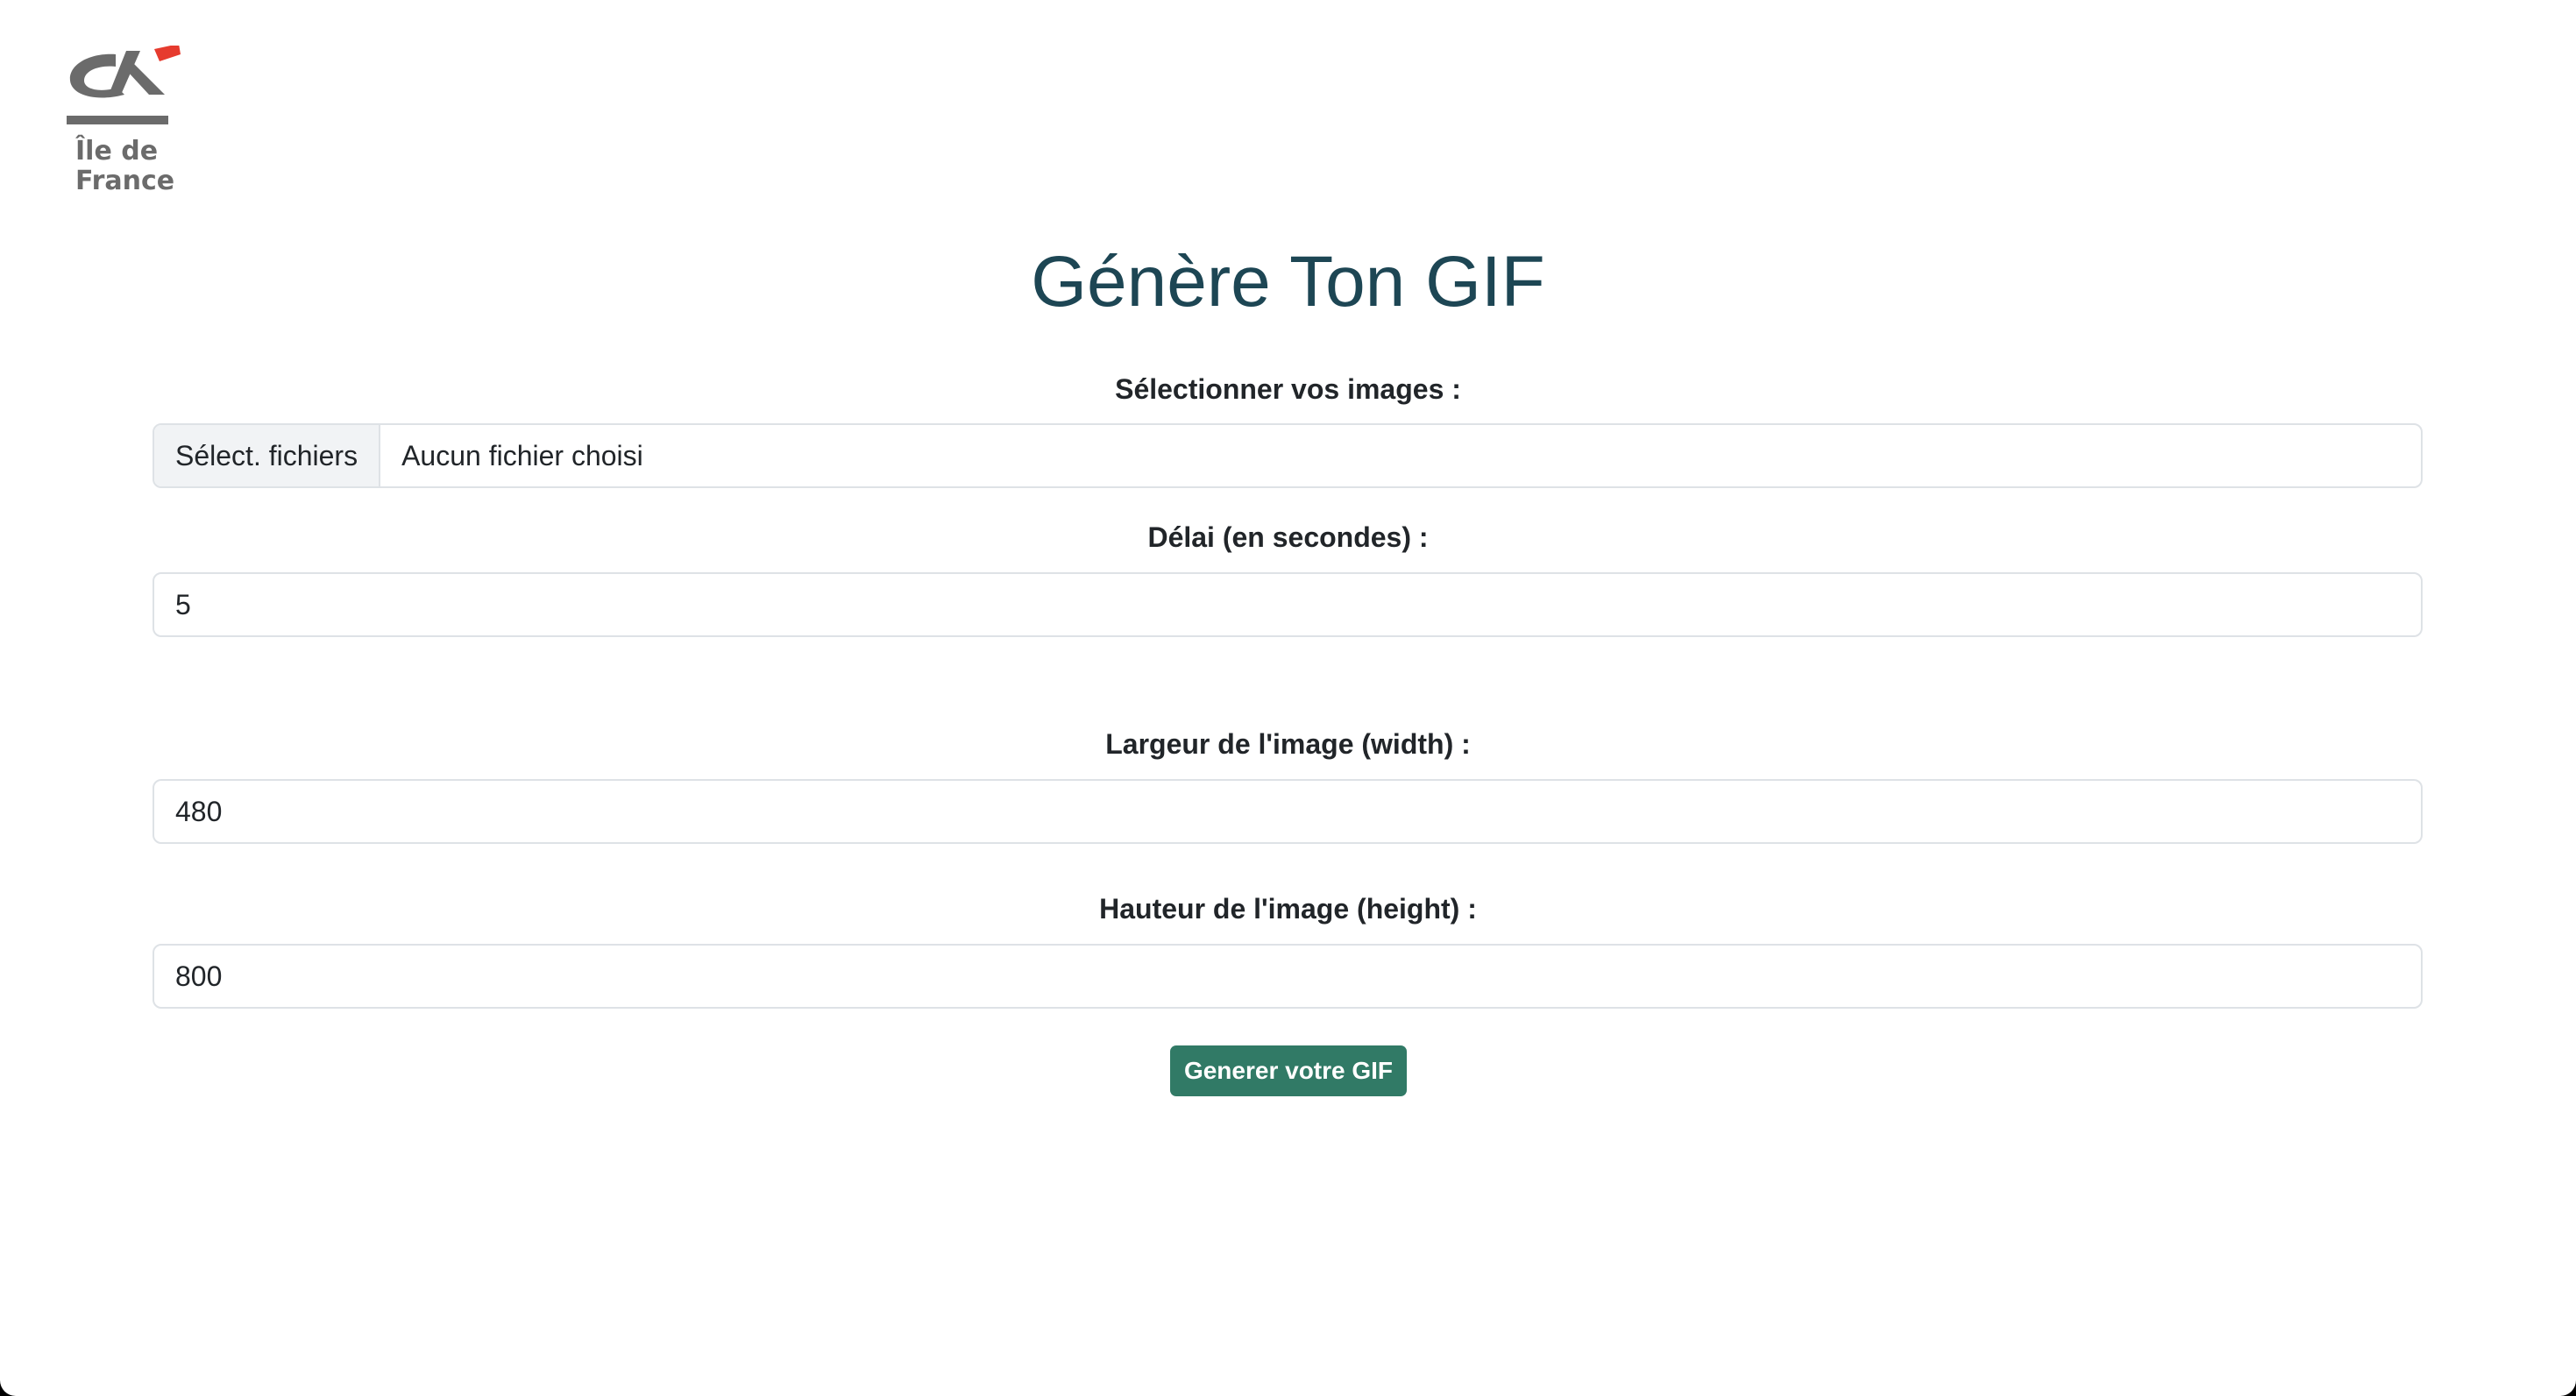 The width and height of the screenshot is (2576, 1396). What do you see at coordinates (117, 151) in the screenshot?
I see `logo-text-line1: Île de` at bounding box center [117, 151].